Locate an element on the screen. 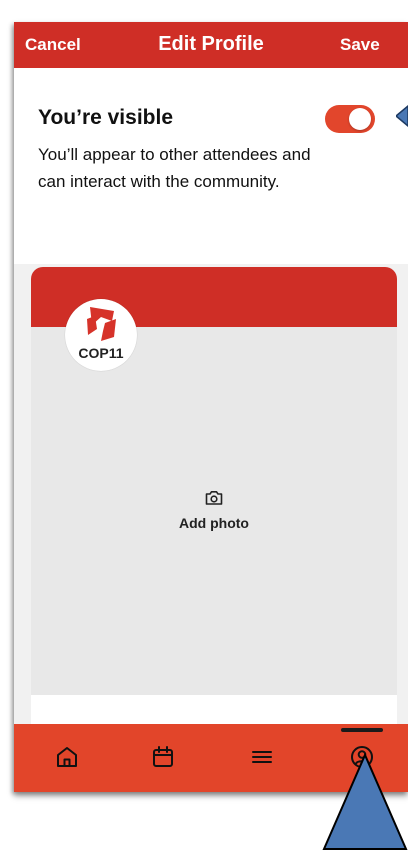 The image size is (408, 850). calendar-icon is located at coordinates (163, 756).